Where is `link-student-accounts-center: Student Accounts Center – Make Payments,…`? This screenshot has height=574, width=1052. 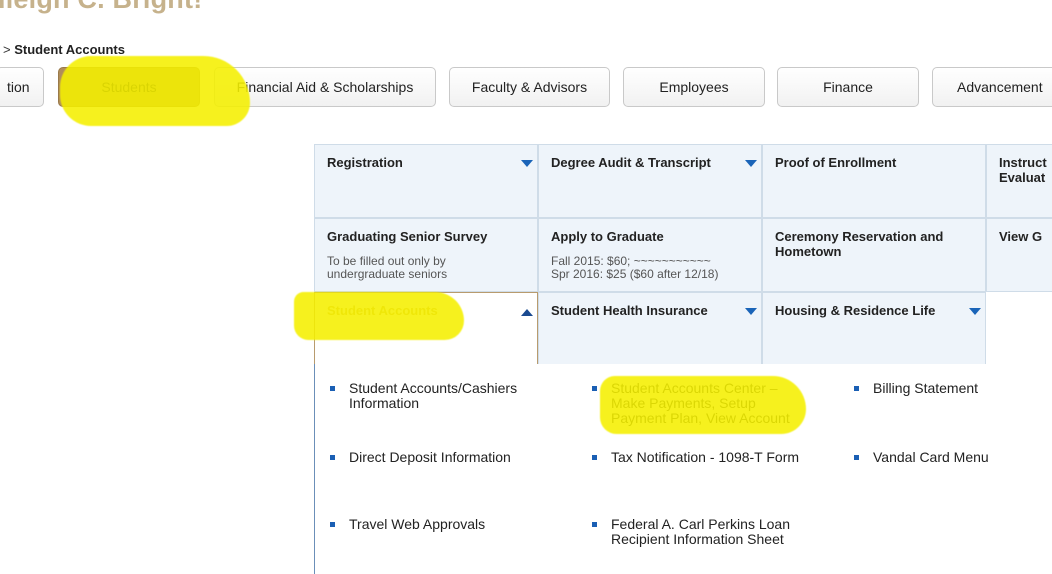 link-student-accounts-center: Student Accounts Center – Make Payments,… is located at coordinates (688, 403).